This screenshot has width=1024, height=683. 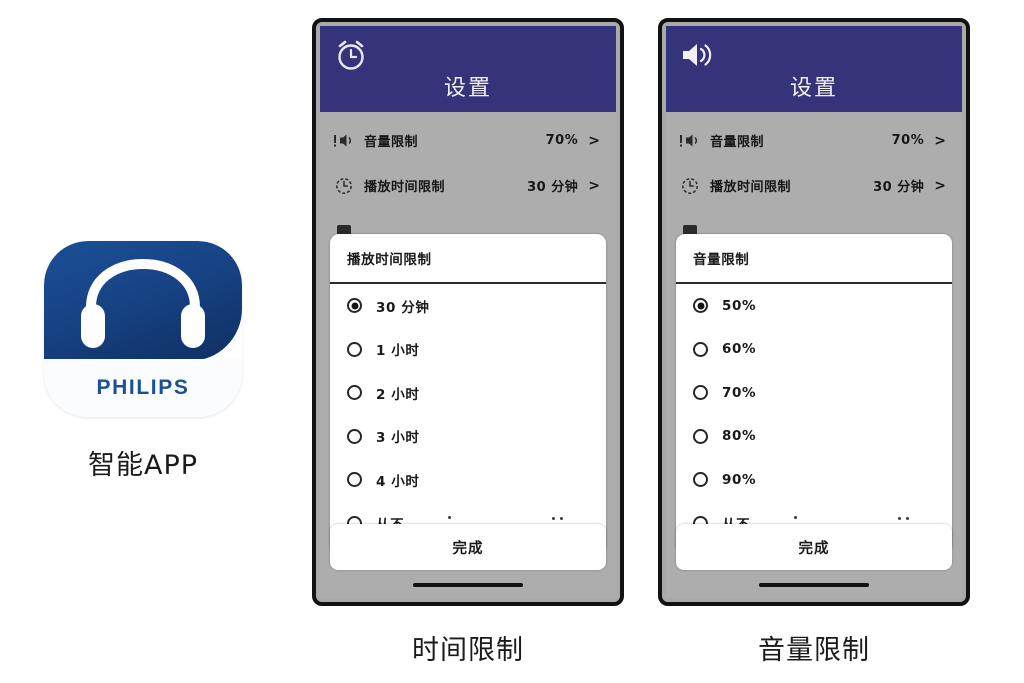 I want to click on option-row: 3 小时, so click(x=468, y=437).